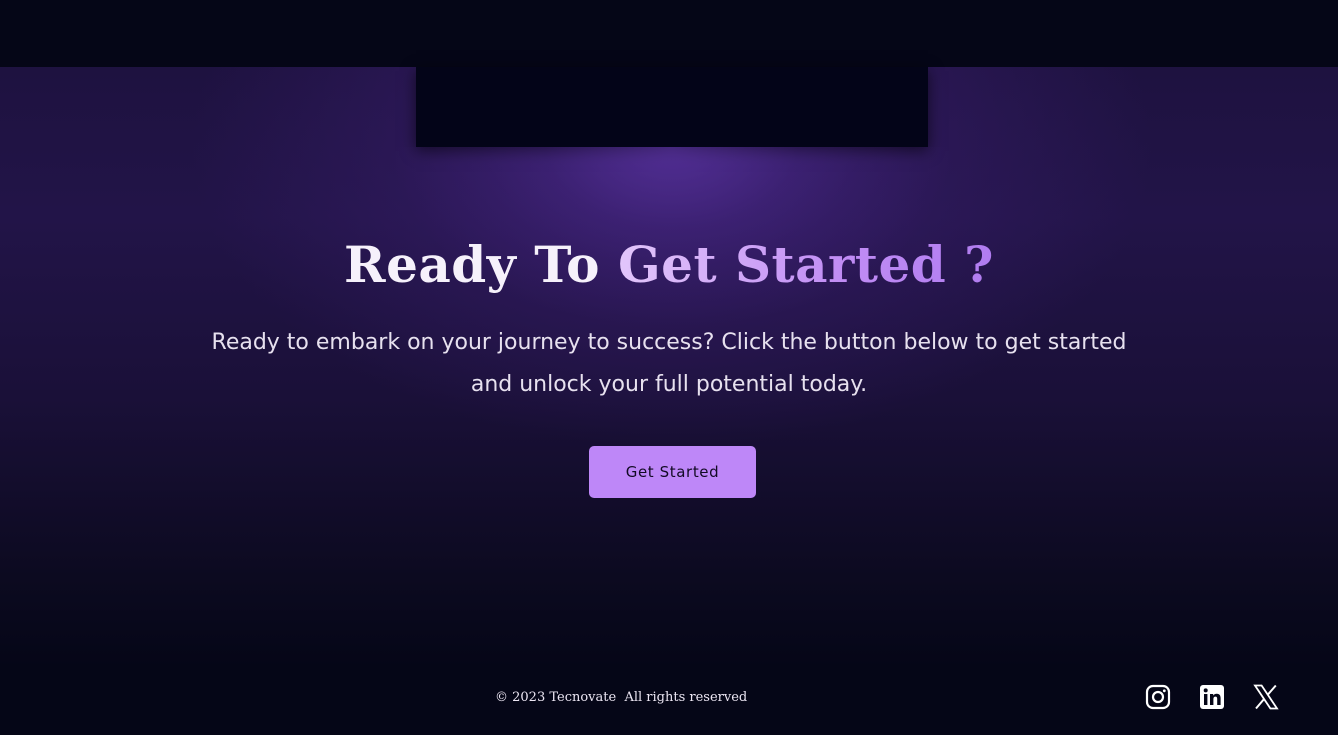 This screenshot has height=735, width=1338. I want to click on x-icon, so click(1266, 697).